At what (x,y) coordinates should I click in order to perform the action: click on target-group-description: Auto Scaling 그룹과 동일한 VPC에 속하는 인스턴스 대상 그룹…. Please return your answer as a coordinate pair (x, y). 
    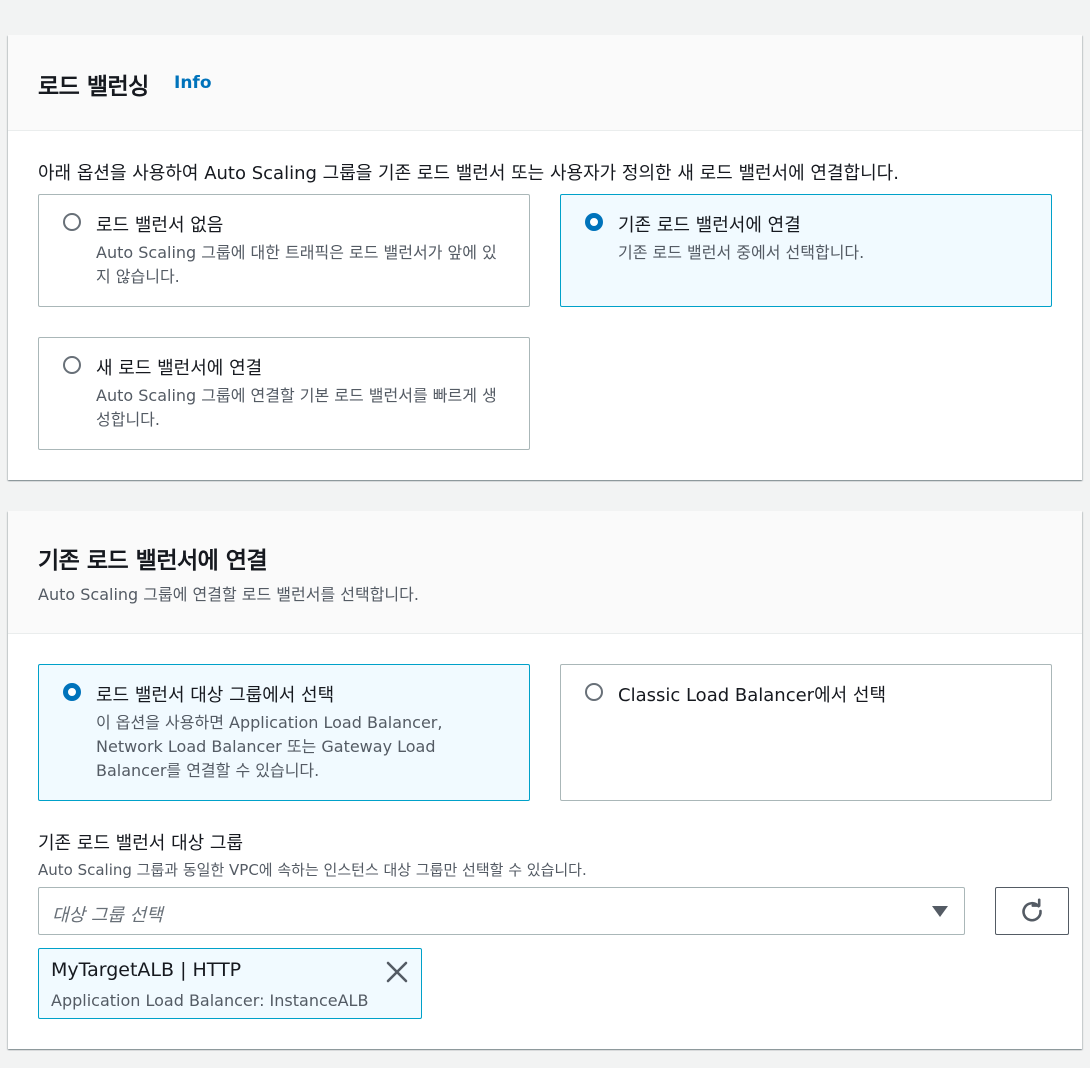
    Looking at the image, I should click on (312, 870).